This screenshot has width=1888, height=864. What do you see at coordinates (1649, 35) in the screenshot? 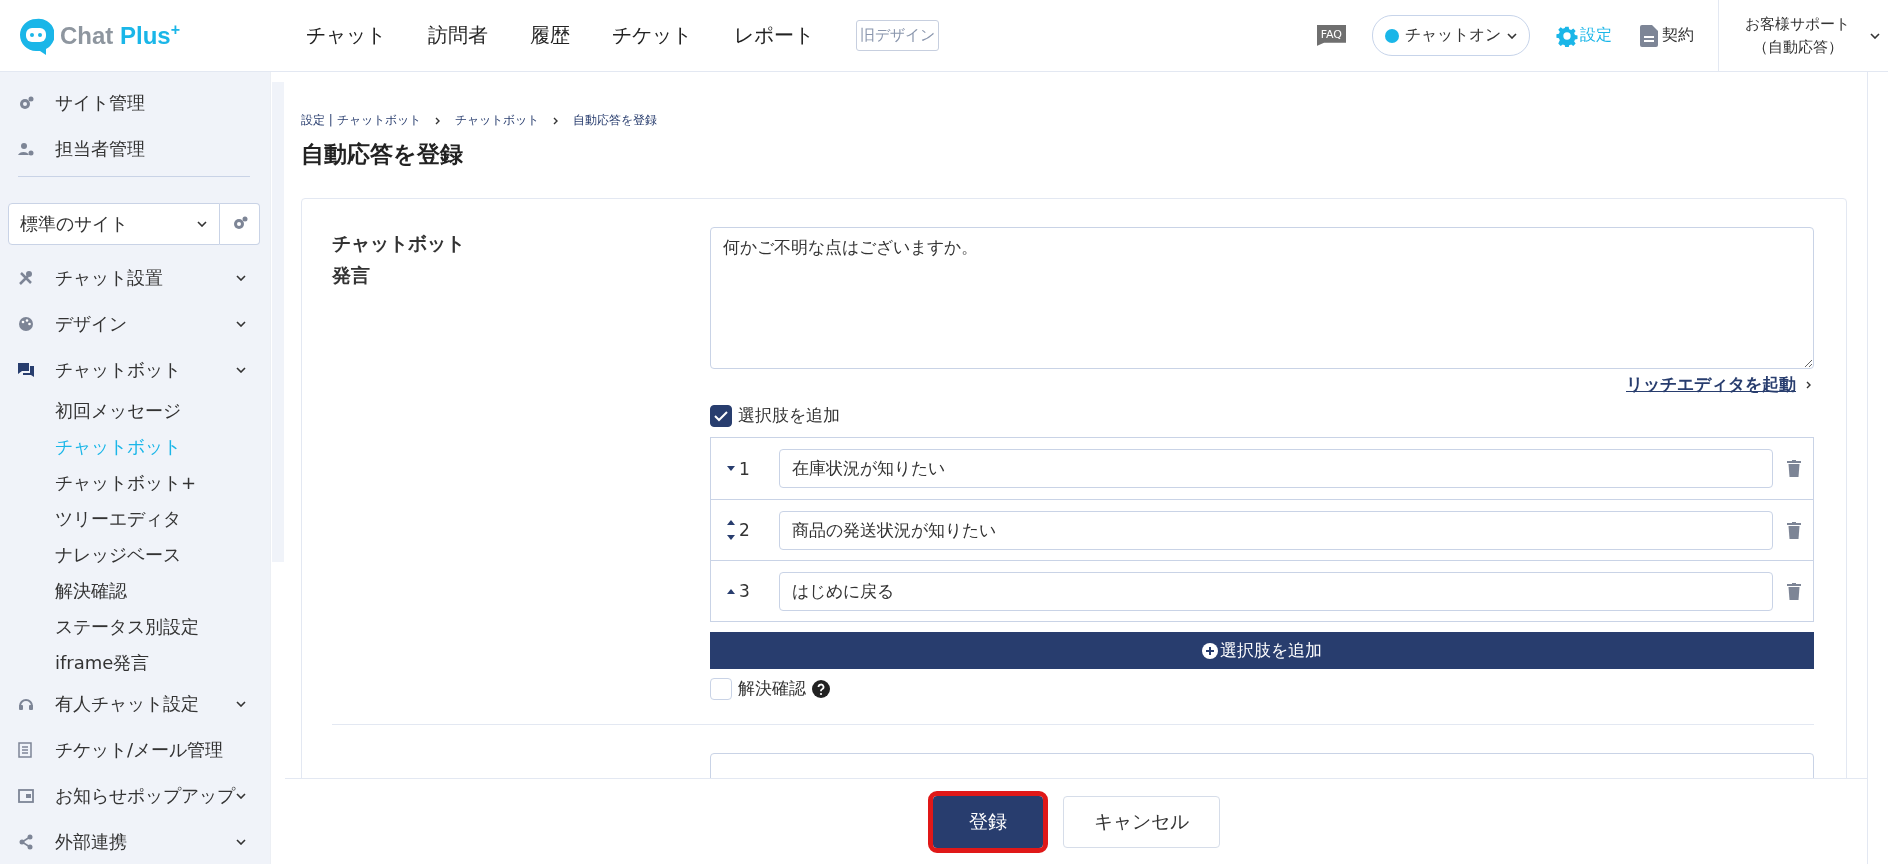
I see `document-icon` at bounding box center [1649, 35].